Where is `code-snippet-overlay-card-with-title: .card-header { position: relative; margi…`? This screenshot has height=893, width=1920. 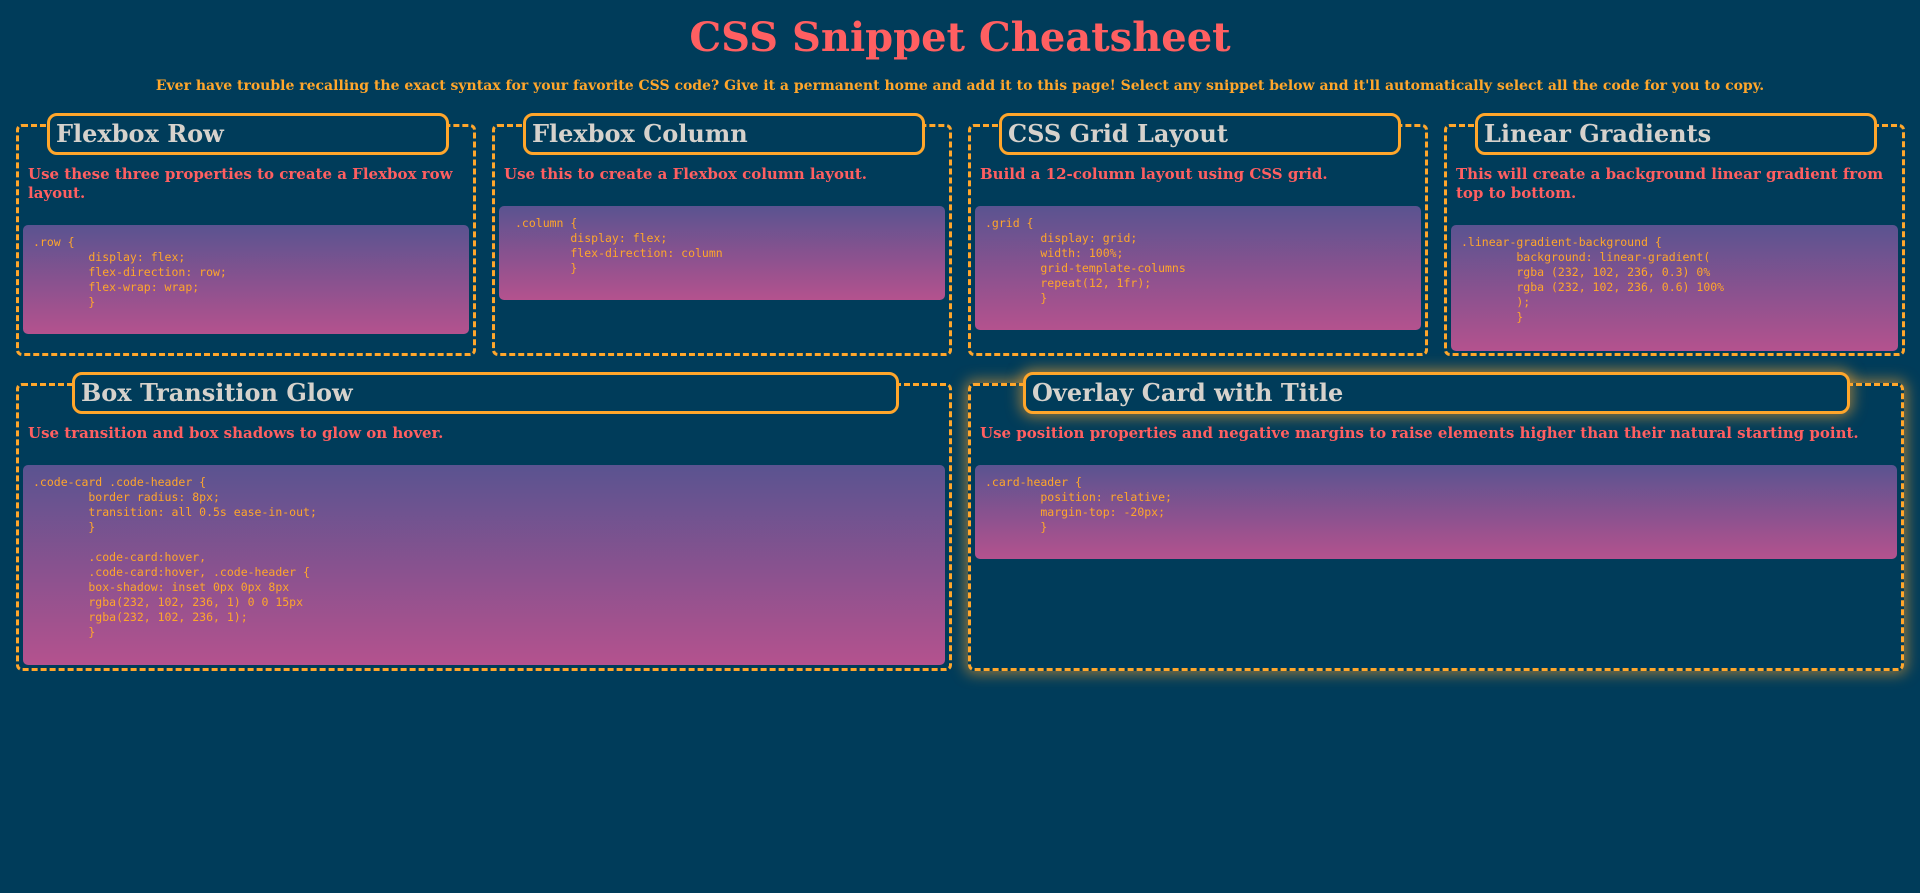
code-snippet-overlay-card-with-title: .card-header { position: relative; margi… is located at coordinates (1436, 512).